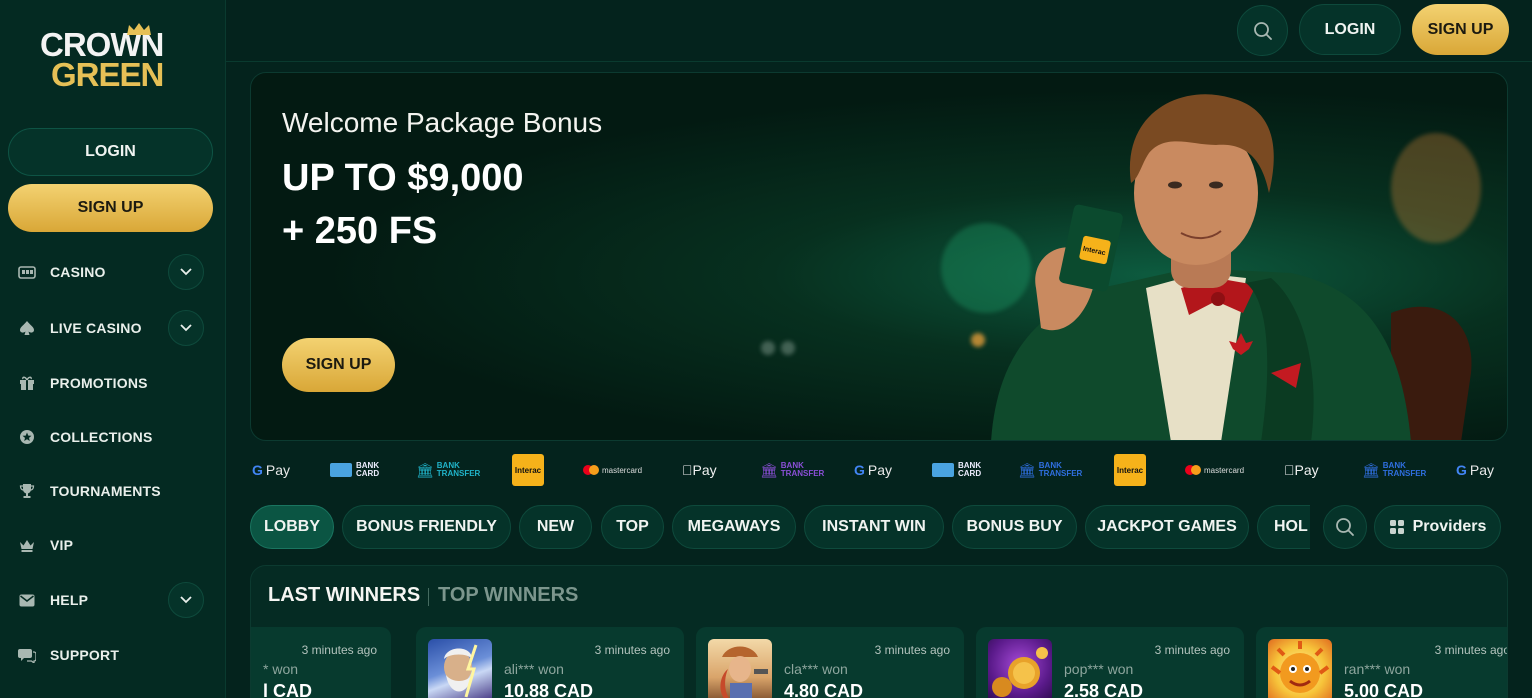 This screenshot has height=698, width=1532. What do you see at coordinates (27, 437) in the screenshot?
I see `star-circle-icon` at bounding box center [27, 437].